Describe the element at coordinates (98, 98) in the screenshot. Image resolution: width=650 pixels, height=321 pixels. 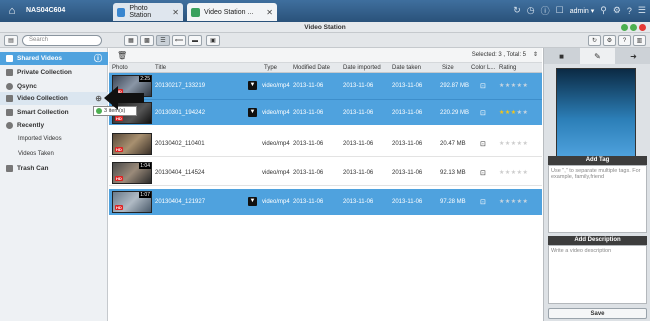
I see `add-collection-icon: ⊕` at that location.